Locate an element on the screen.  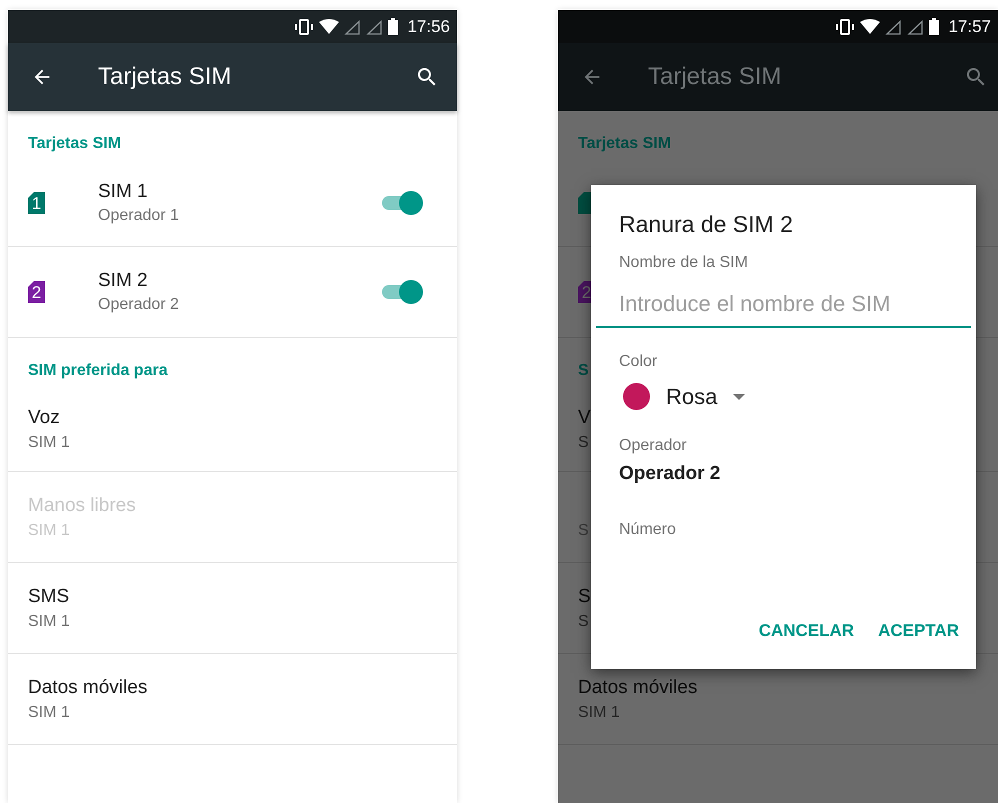
preference-title: S is located at coordinates (584, 597).